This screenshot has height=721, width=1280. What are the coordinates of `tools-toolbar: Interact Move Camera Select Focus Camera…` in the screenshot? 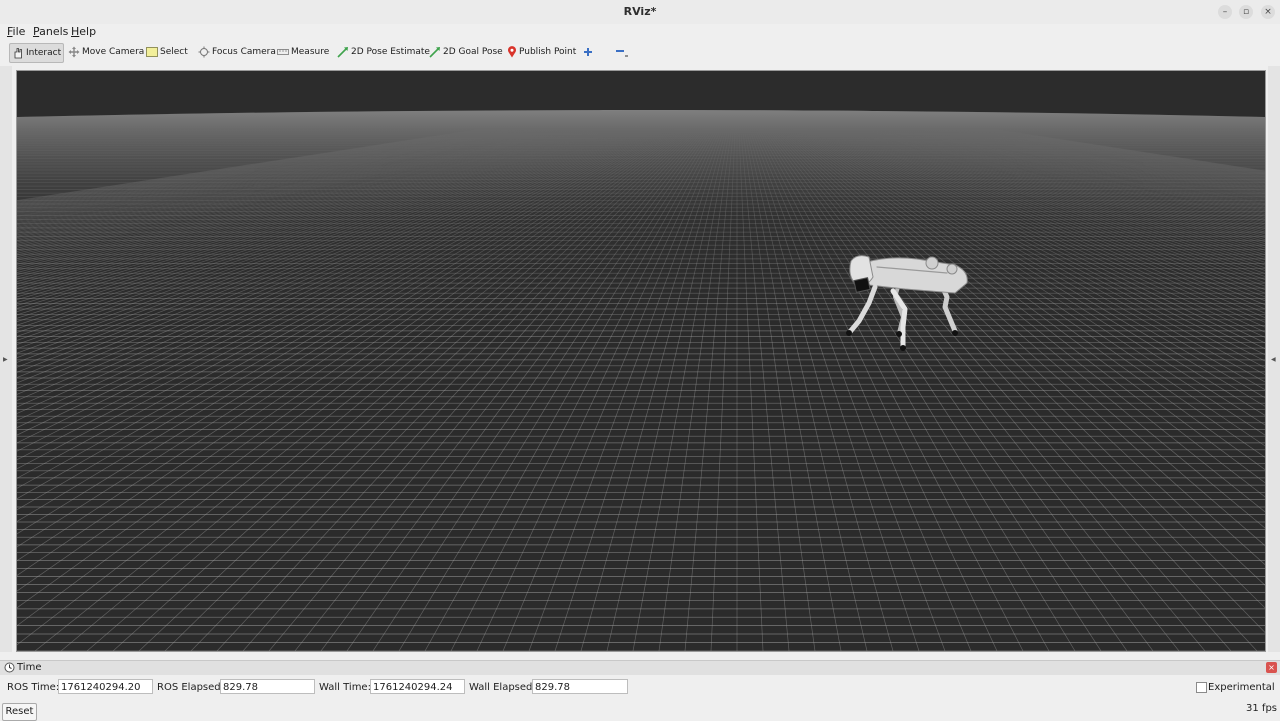 It's located at (640, 52).